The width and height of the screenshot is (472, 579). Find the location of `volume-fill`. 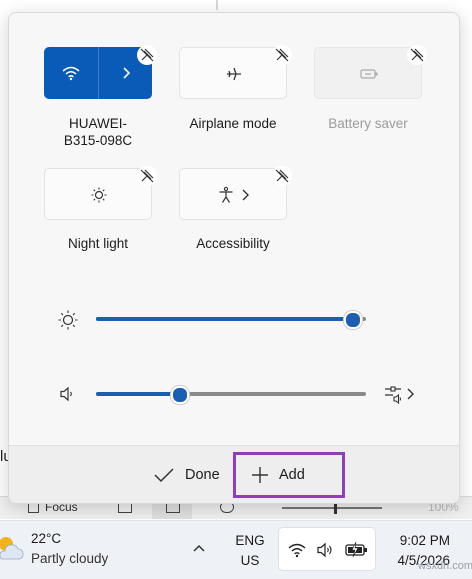

volume-fill is located at coordinates (138, 394).